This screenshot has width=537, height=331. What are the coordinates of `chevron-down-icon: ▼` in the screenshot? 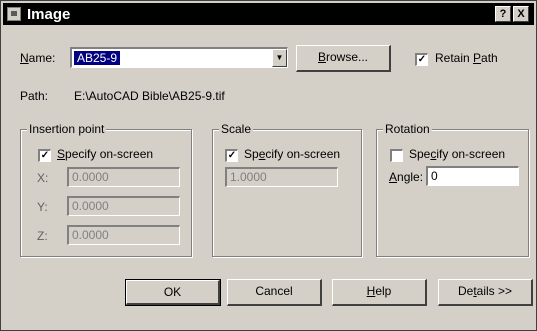 It's located at (279, 58).